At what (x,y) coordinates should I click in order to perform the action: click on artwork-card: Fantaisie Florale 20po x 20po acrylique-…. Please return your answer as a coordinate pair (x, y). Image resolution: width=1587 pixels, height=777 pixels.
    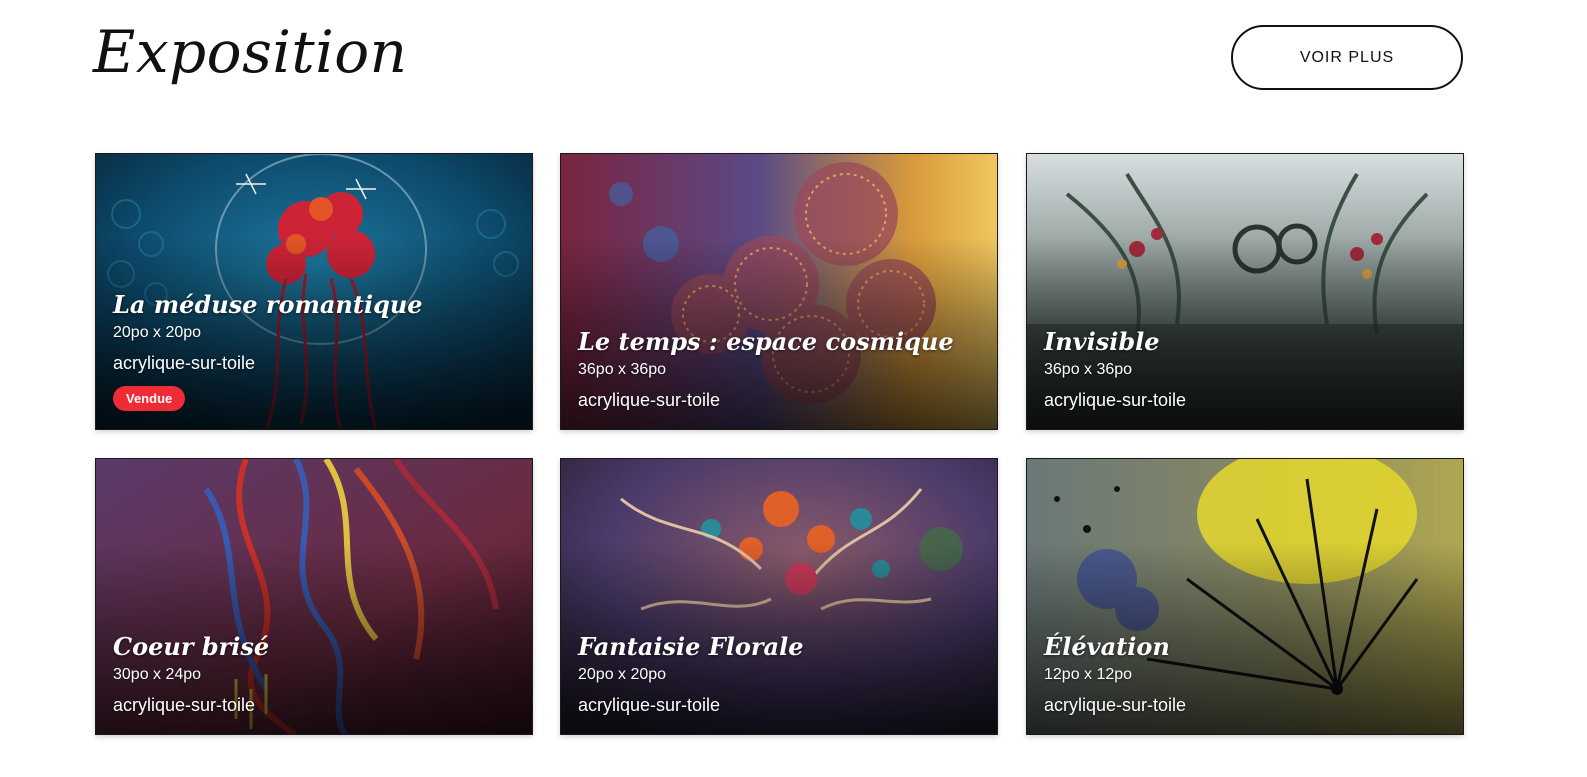
    Looking at the image, I should click on (779, 596).